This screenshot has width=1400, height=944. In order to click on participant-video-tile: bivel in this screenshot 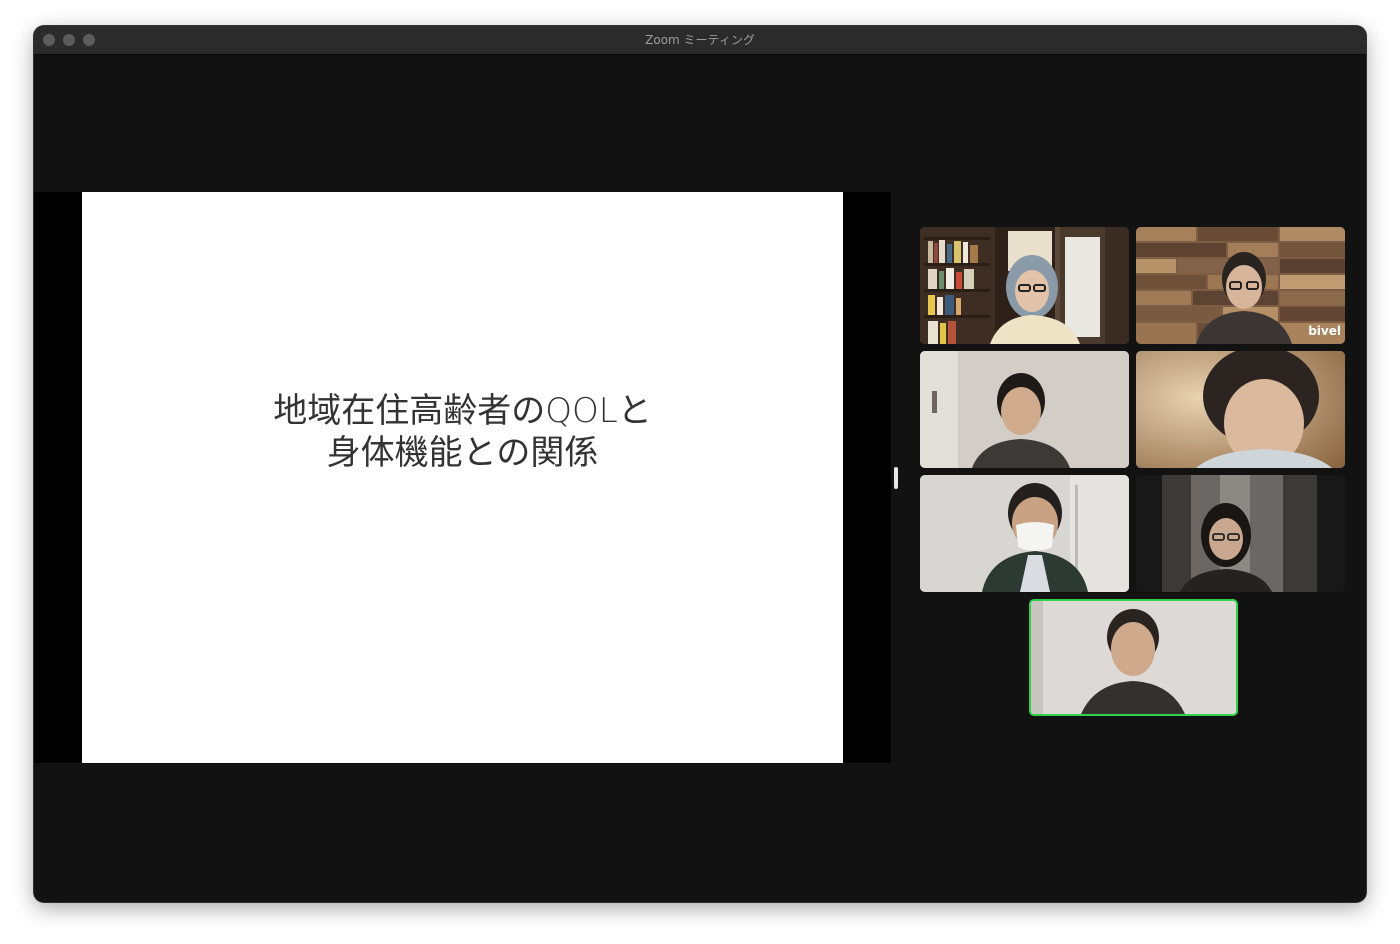, I will do `click(1240, 285)`.